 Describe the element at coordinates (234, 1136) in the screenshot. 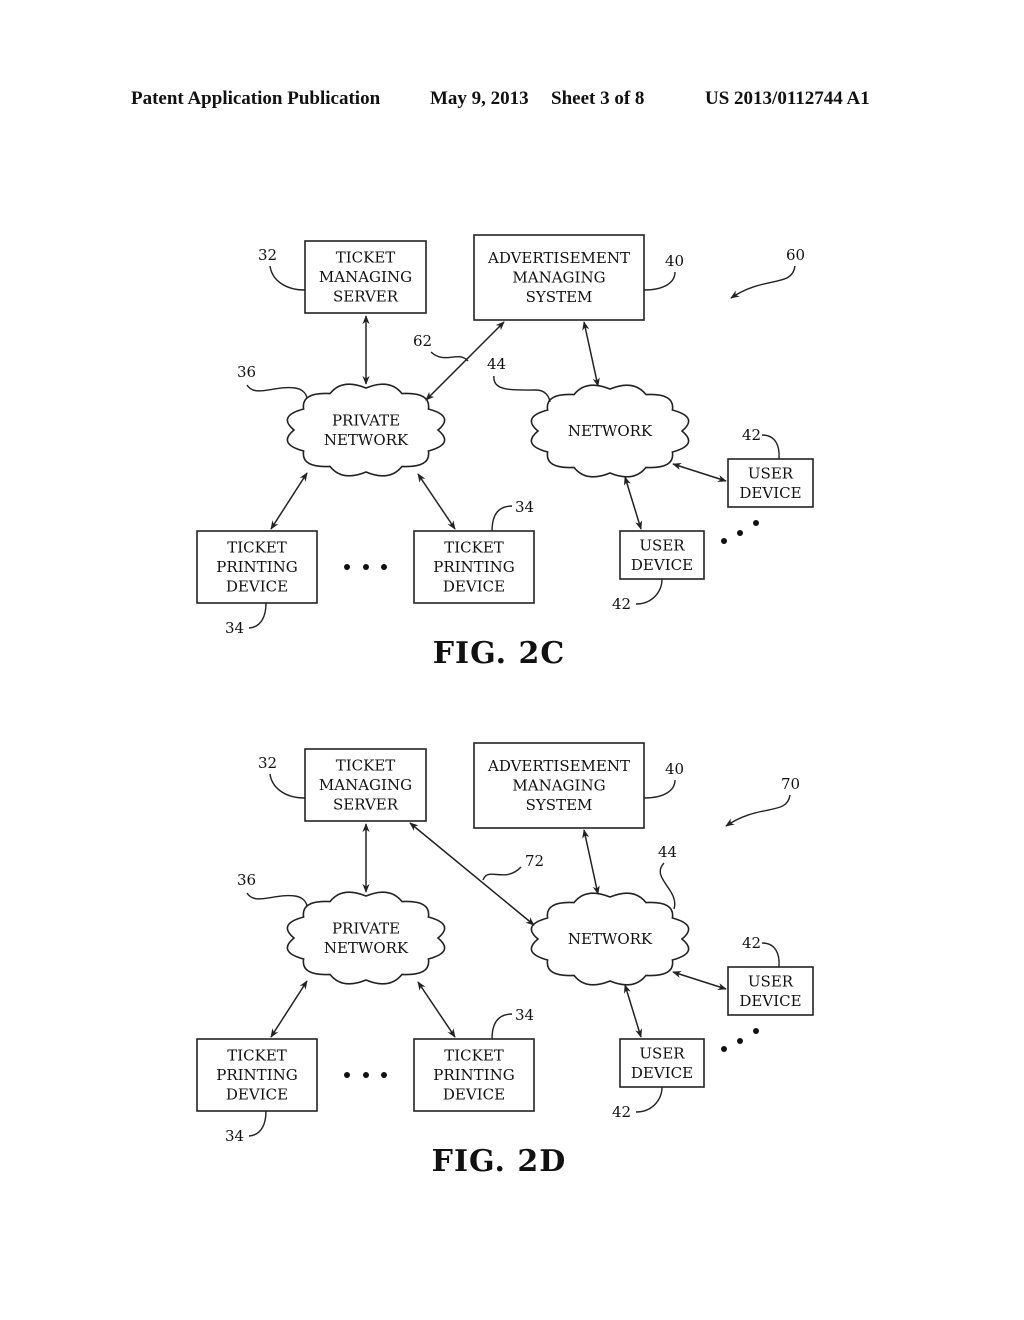

I see `ref-ticket-printing-device-1: 34` at that location.